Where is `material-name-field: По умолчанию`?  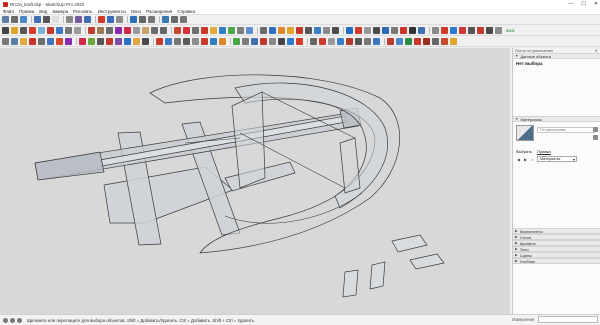 material-name-field: По умолчанию is located at coordinates (566, 130).